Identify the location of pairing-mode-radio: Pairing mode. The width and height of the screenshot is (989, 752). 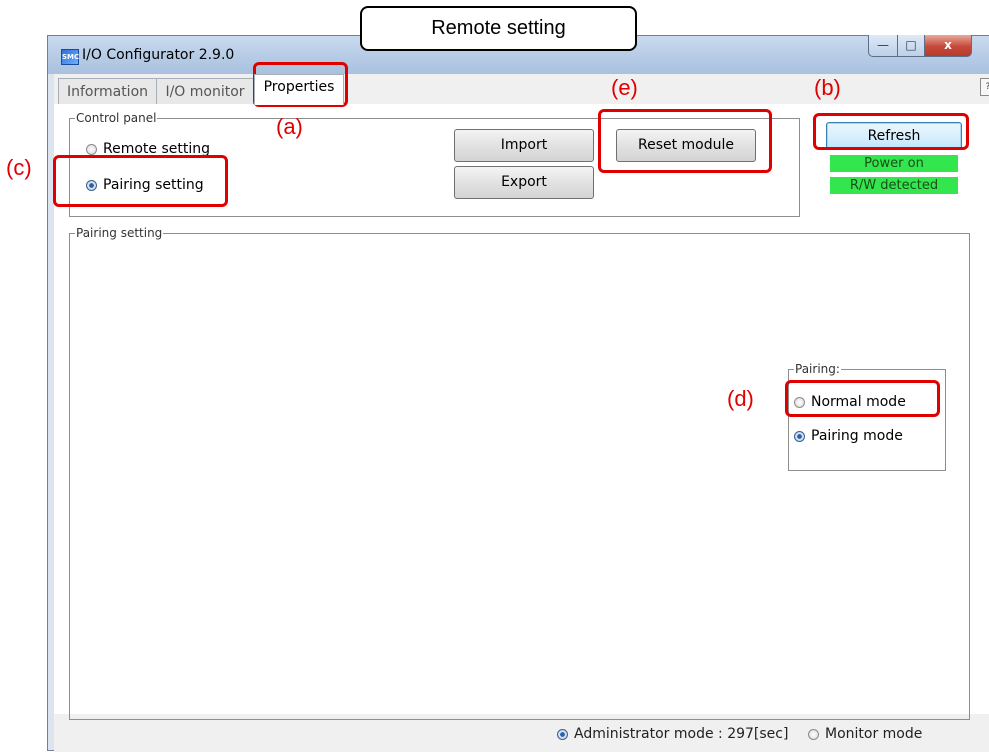
(848, 436).